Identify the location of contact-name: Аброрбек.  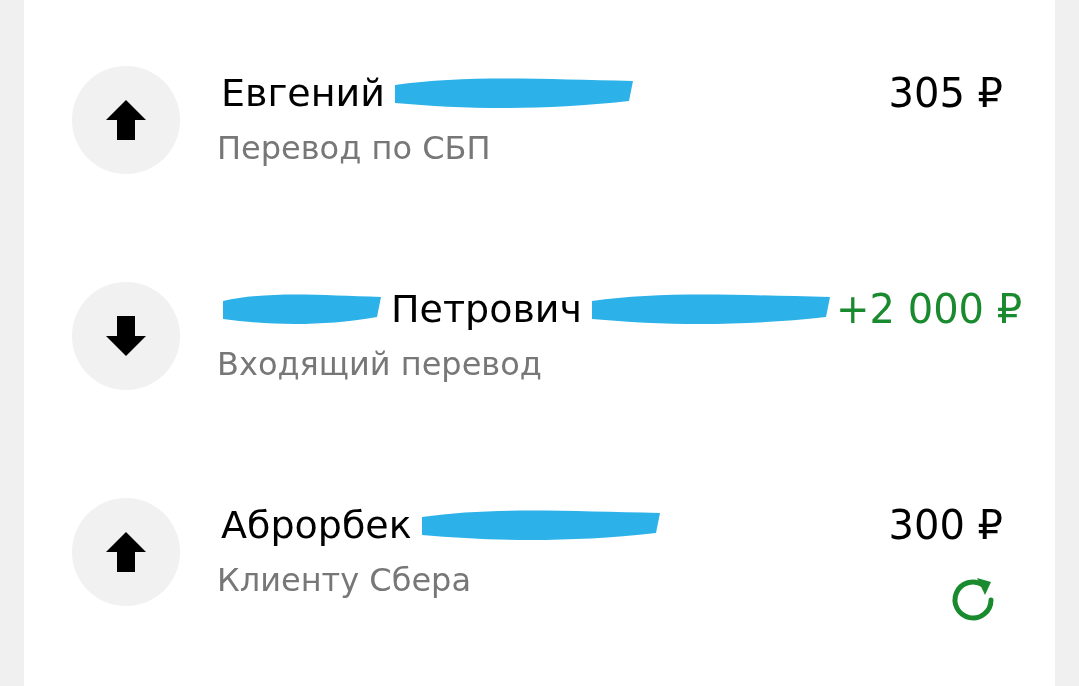
(316, 525).